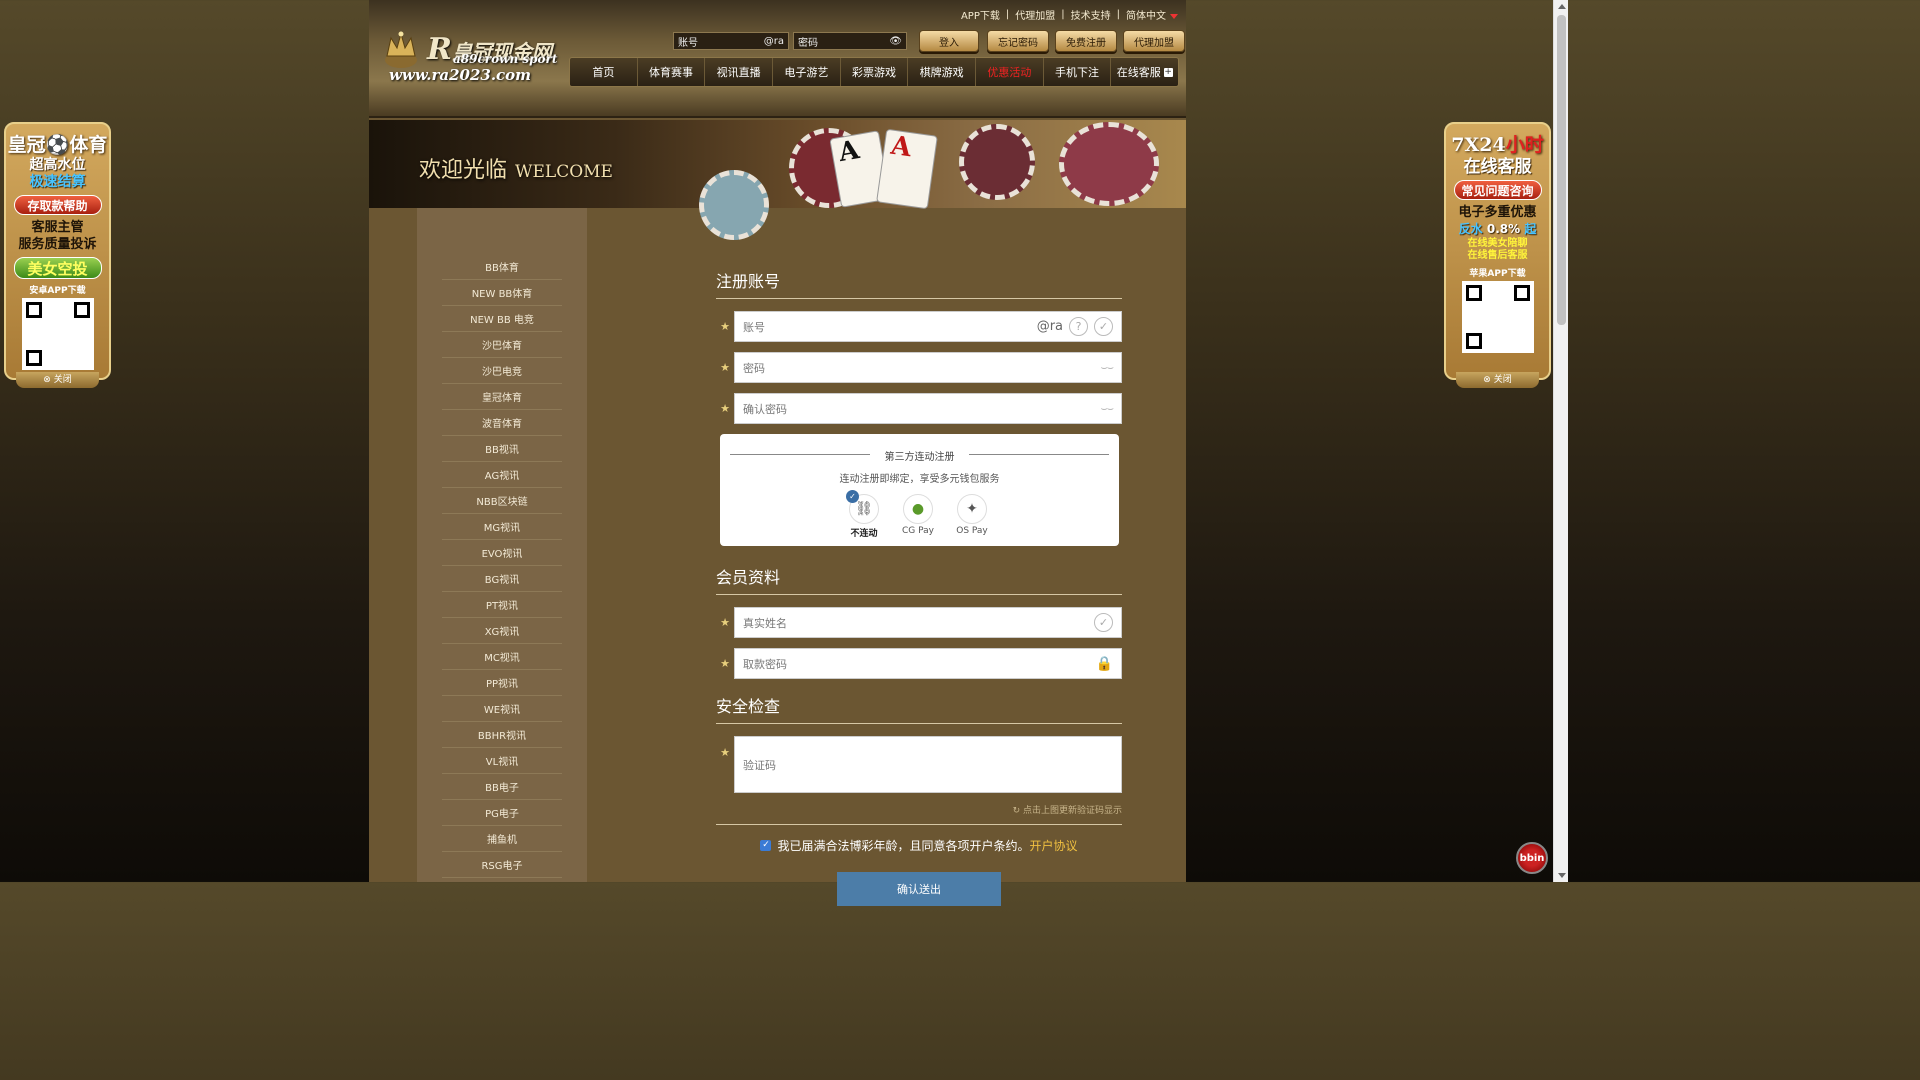 The width and height of the screenshot is (1920, 1080). What do you see at coordinates (502, 761) in the screenshot?
I see `sidebar-item: VL视讯` at bounding box center [502, 761].